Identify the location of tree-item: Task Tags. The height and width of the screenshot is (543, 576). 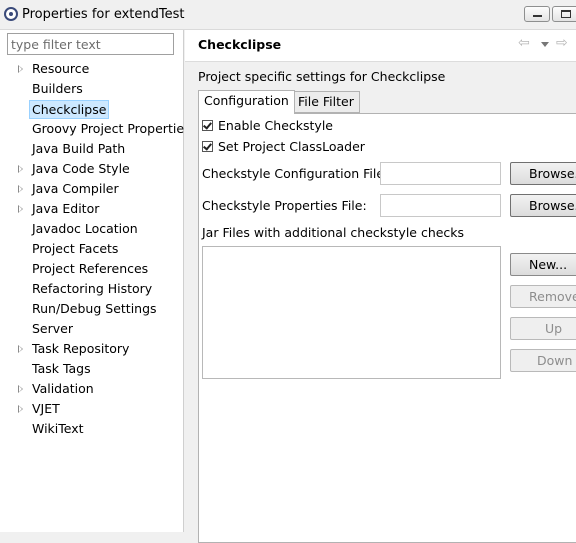
(92, 369).